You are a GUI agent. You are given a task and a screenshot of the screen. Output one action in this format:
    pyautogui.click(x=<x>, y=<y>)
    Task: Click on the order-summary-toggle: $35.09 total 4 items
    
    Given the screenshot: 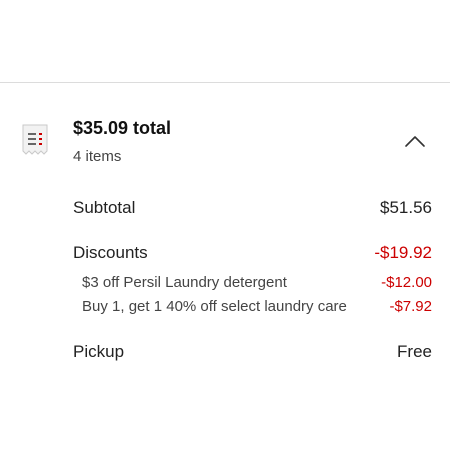 What is the action you would take?
    pyautogui.click(x=253, y=143)
    